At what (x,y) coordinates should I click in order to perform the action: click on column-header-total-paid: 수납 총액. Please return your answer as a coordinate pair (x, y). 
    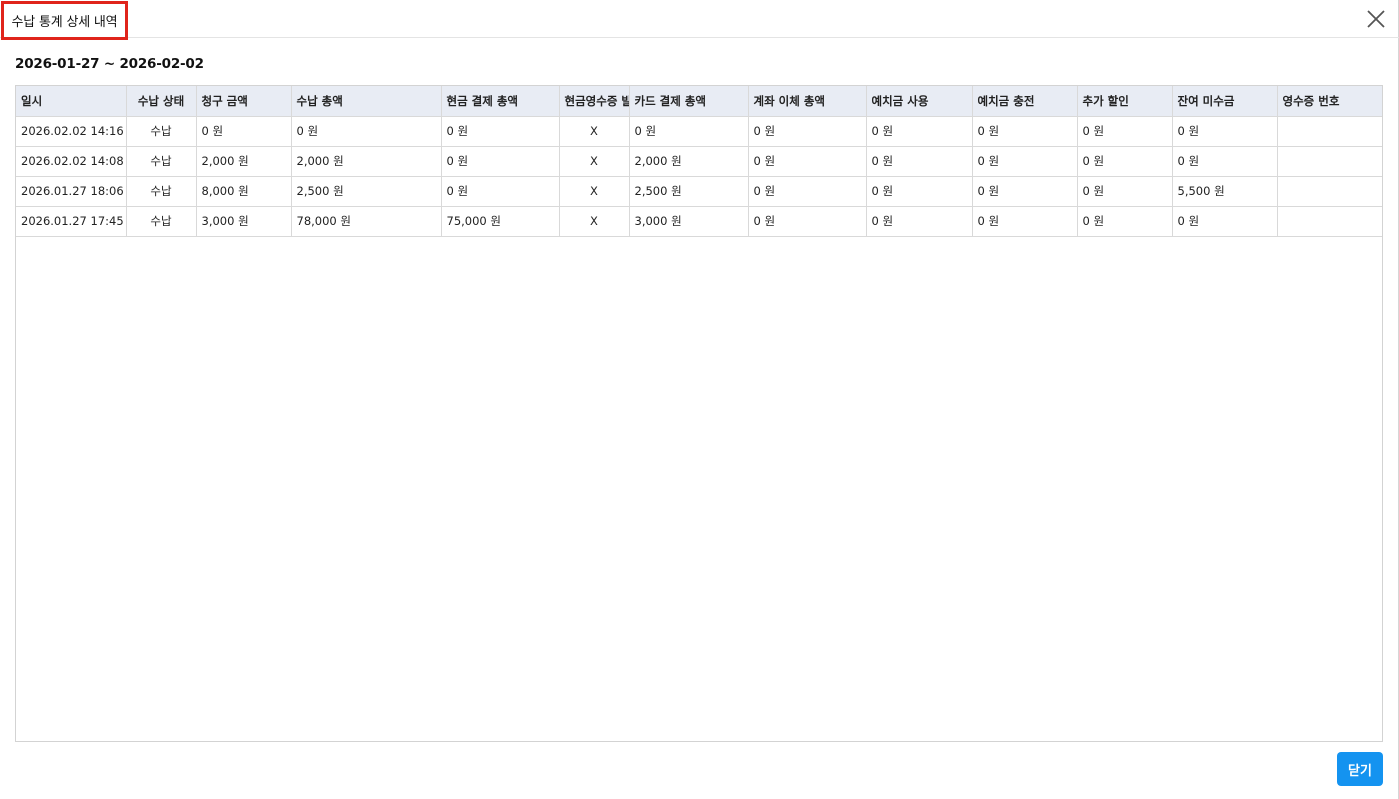
    Looking at the image, I should click on (366, 101).